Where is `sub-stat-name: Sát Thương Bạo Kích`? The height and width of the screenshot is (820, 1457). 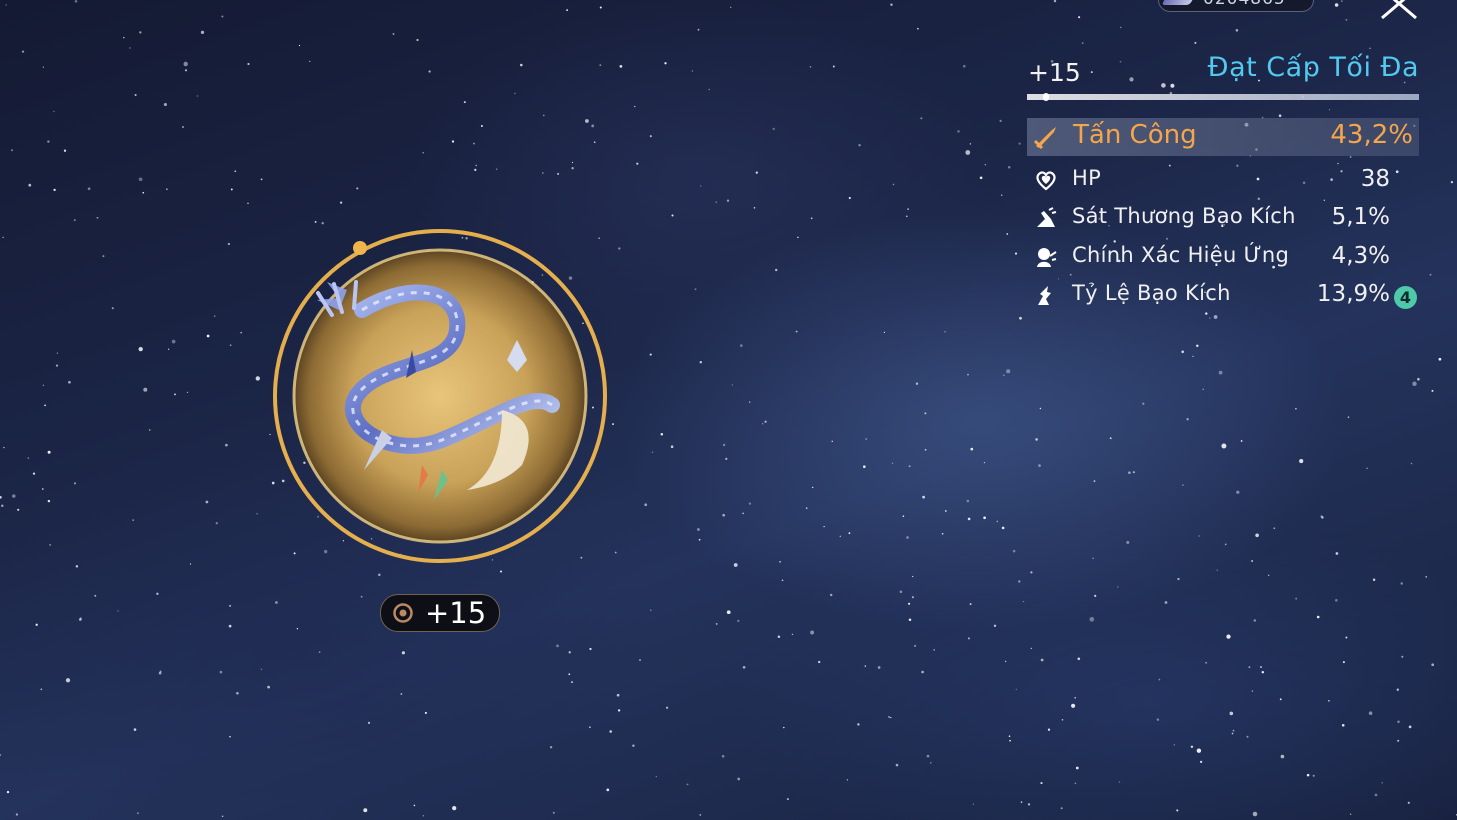
sub-stat-name: Sát Thương Bạo Kích is located at coordinates (1184, 216).